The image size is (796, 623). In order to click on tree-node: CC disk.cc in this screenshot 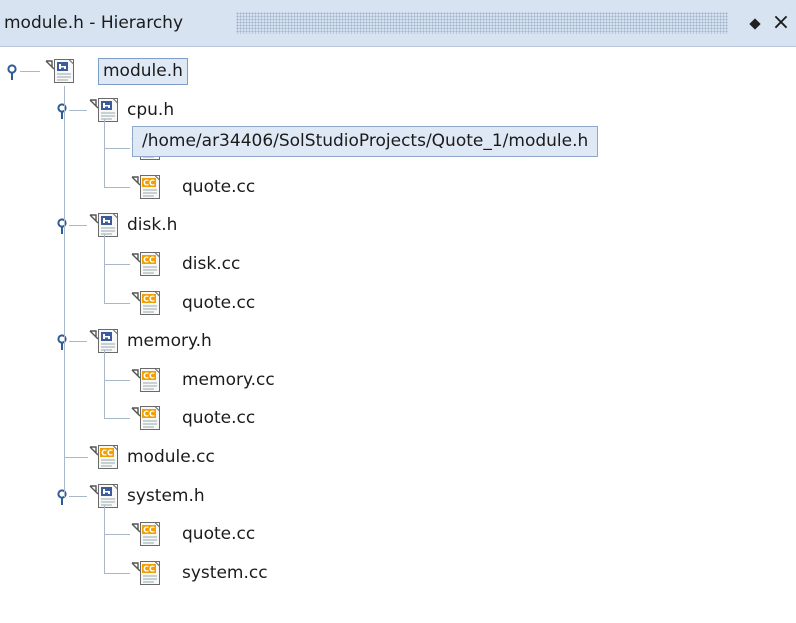, I will do `click(398, 265)`.